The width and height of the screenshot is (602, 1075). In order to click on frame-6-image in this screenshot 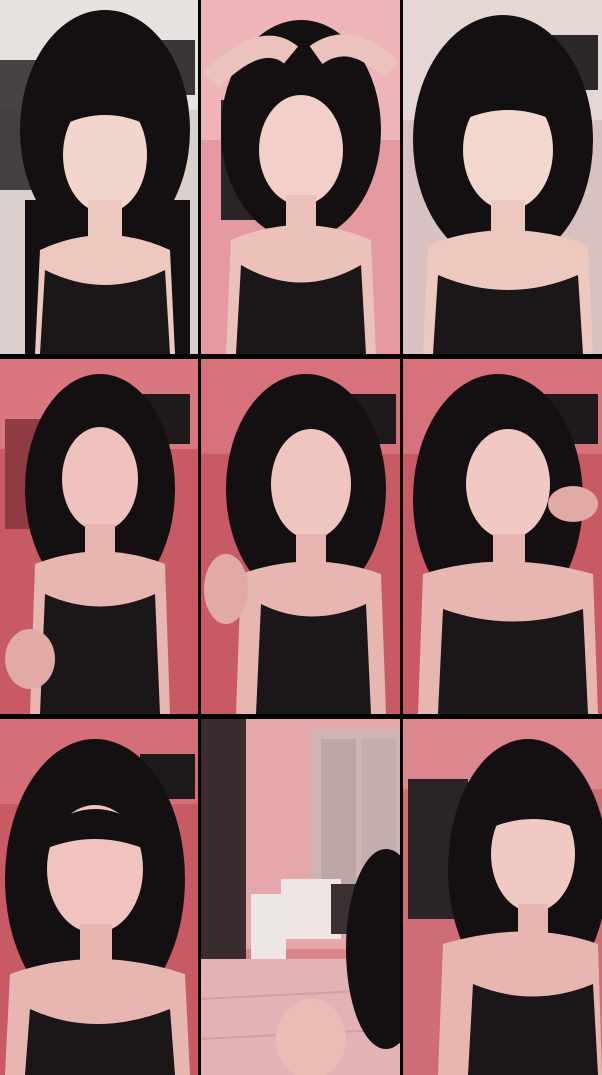, I will do `click(502, 536)`.